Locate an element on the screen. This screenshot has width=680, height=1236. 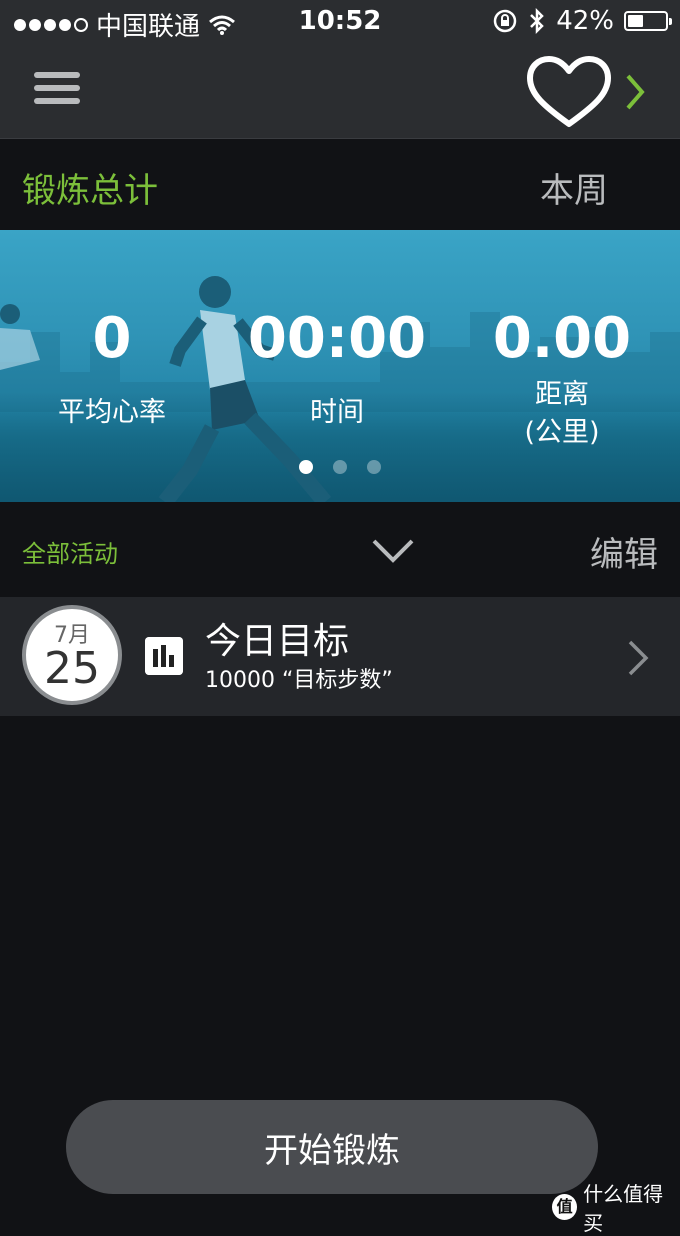
activity-filter-label: 全部活动 is located at coordinates (70, 551).